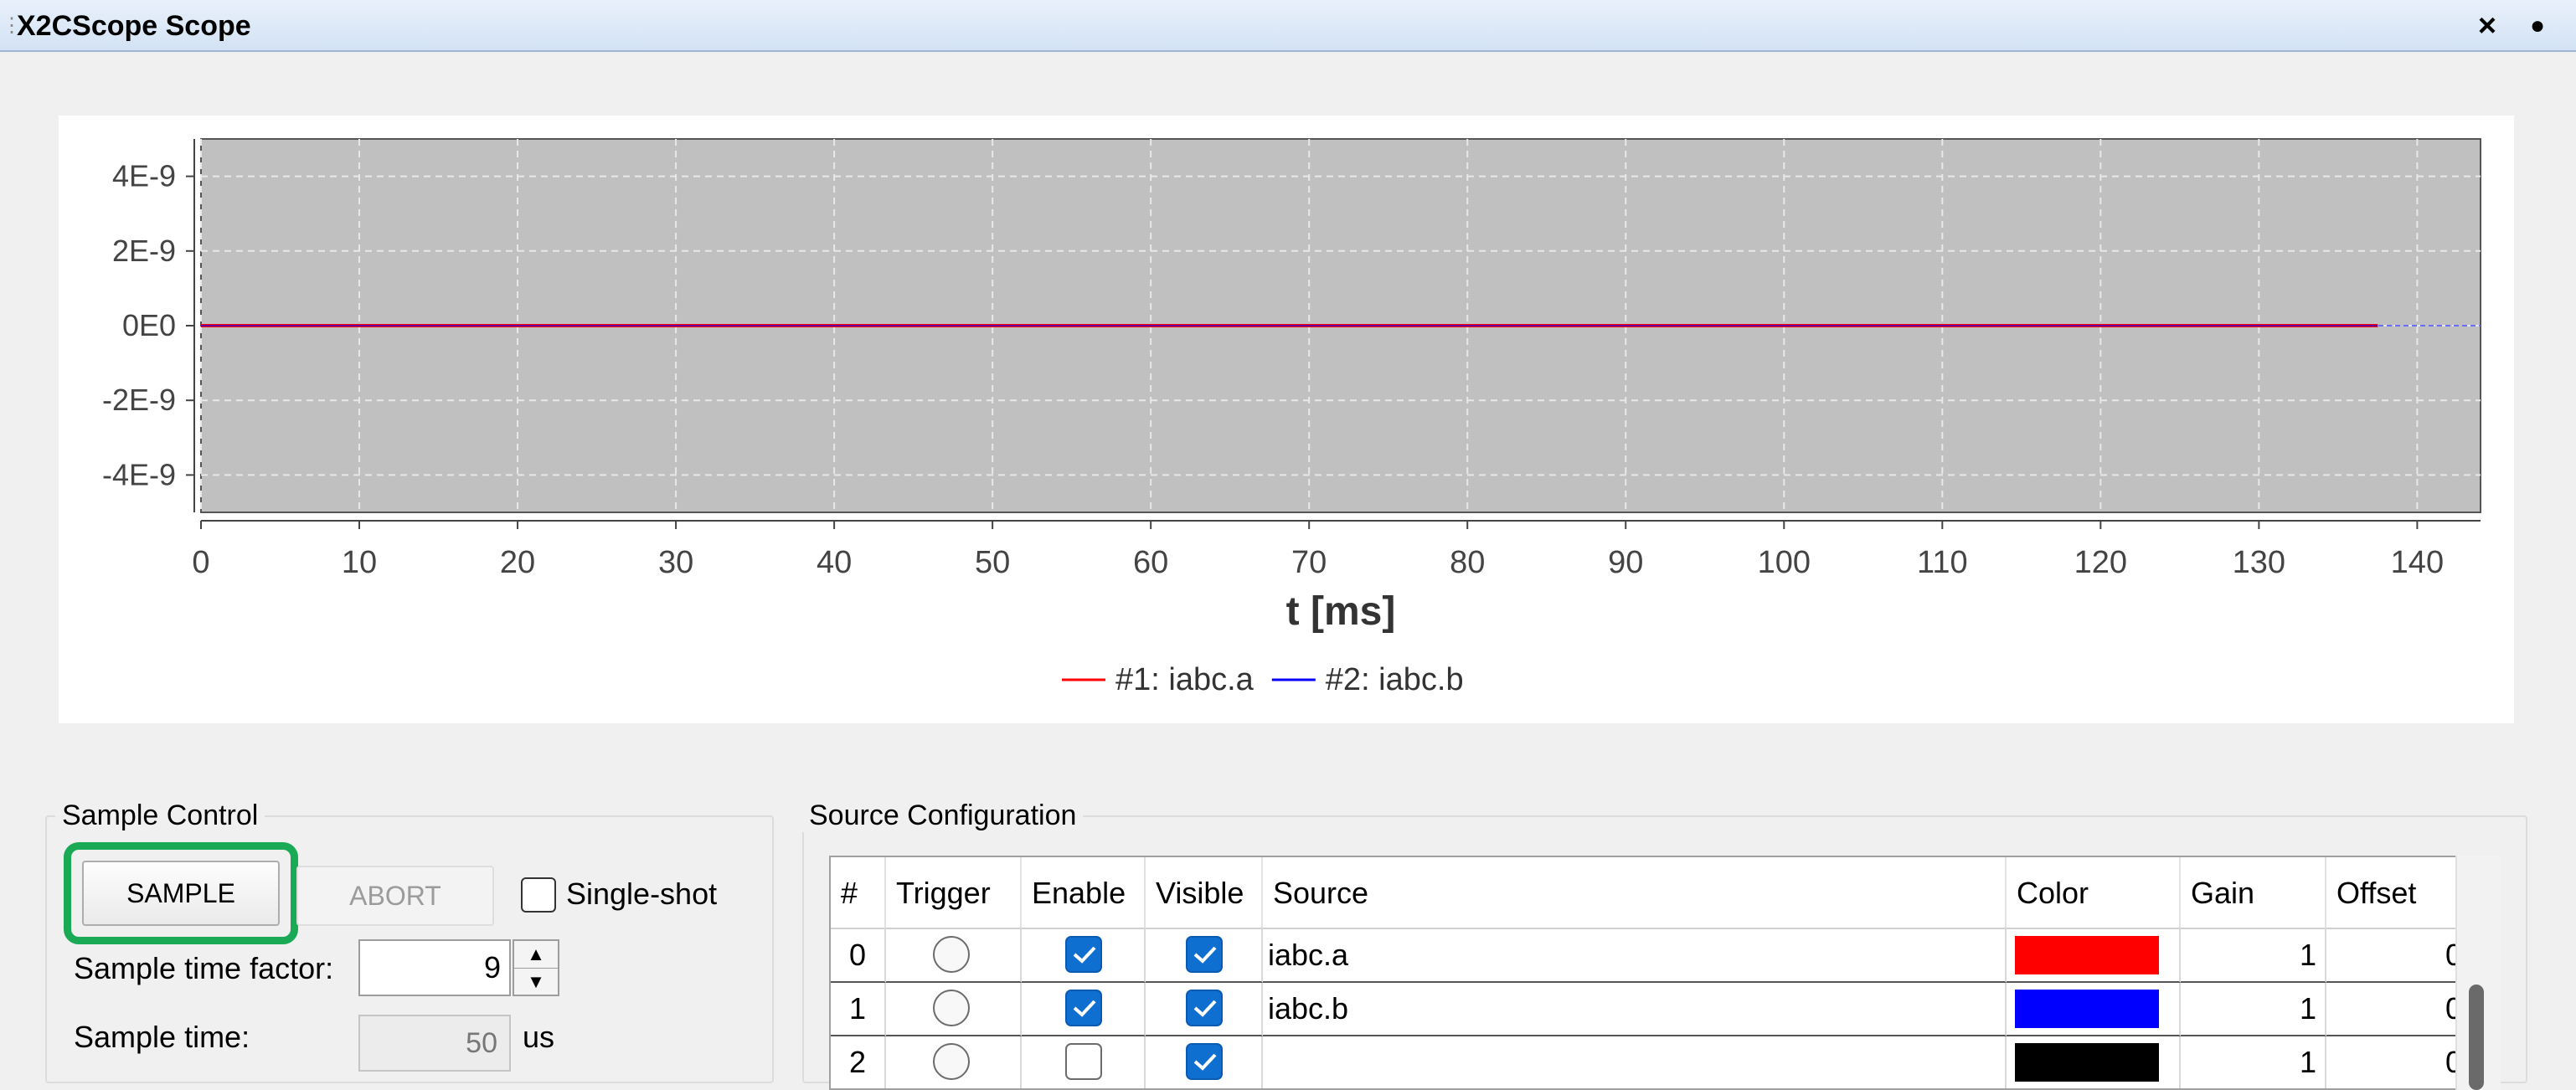 The width and height of the screenshot is (2576, 1090). Describe the element at coordinates (2094, 893) in the screenshot. I see `column-header-color: Color` at that location.